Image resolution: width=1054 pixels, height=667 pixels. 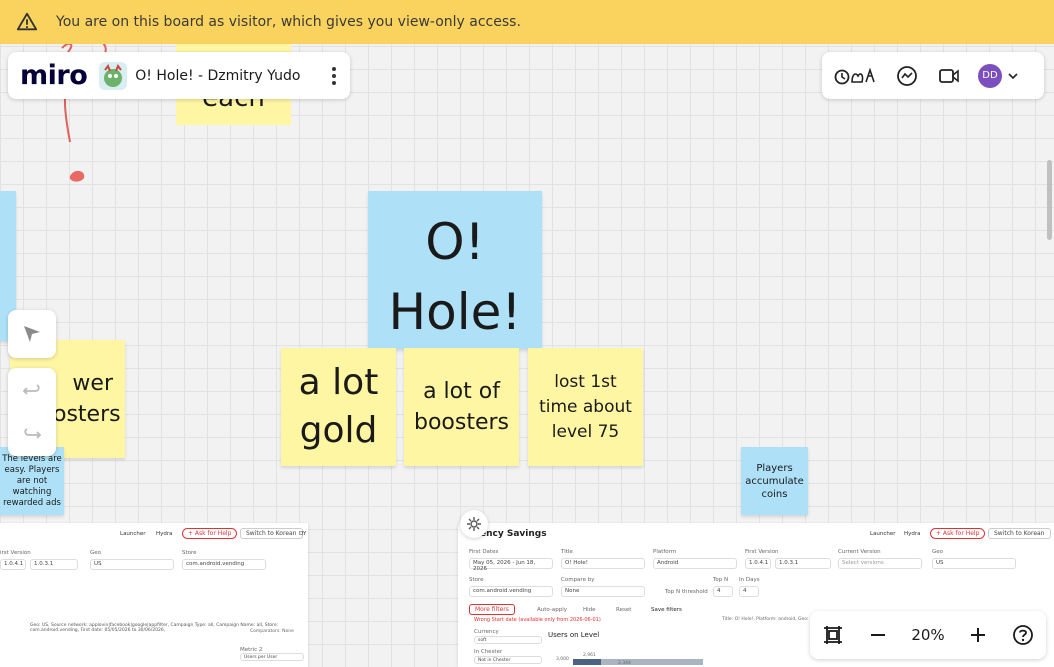 What do you see at coordinates (749, 580) in the screenshot?
I see `indays-label: In Days` at bounding box center [749, 580].